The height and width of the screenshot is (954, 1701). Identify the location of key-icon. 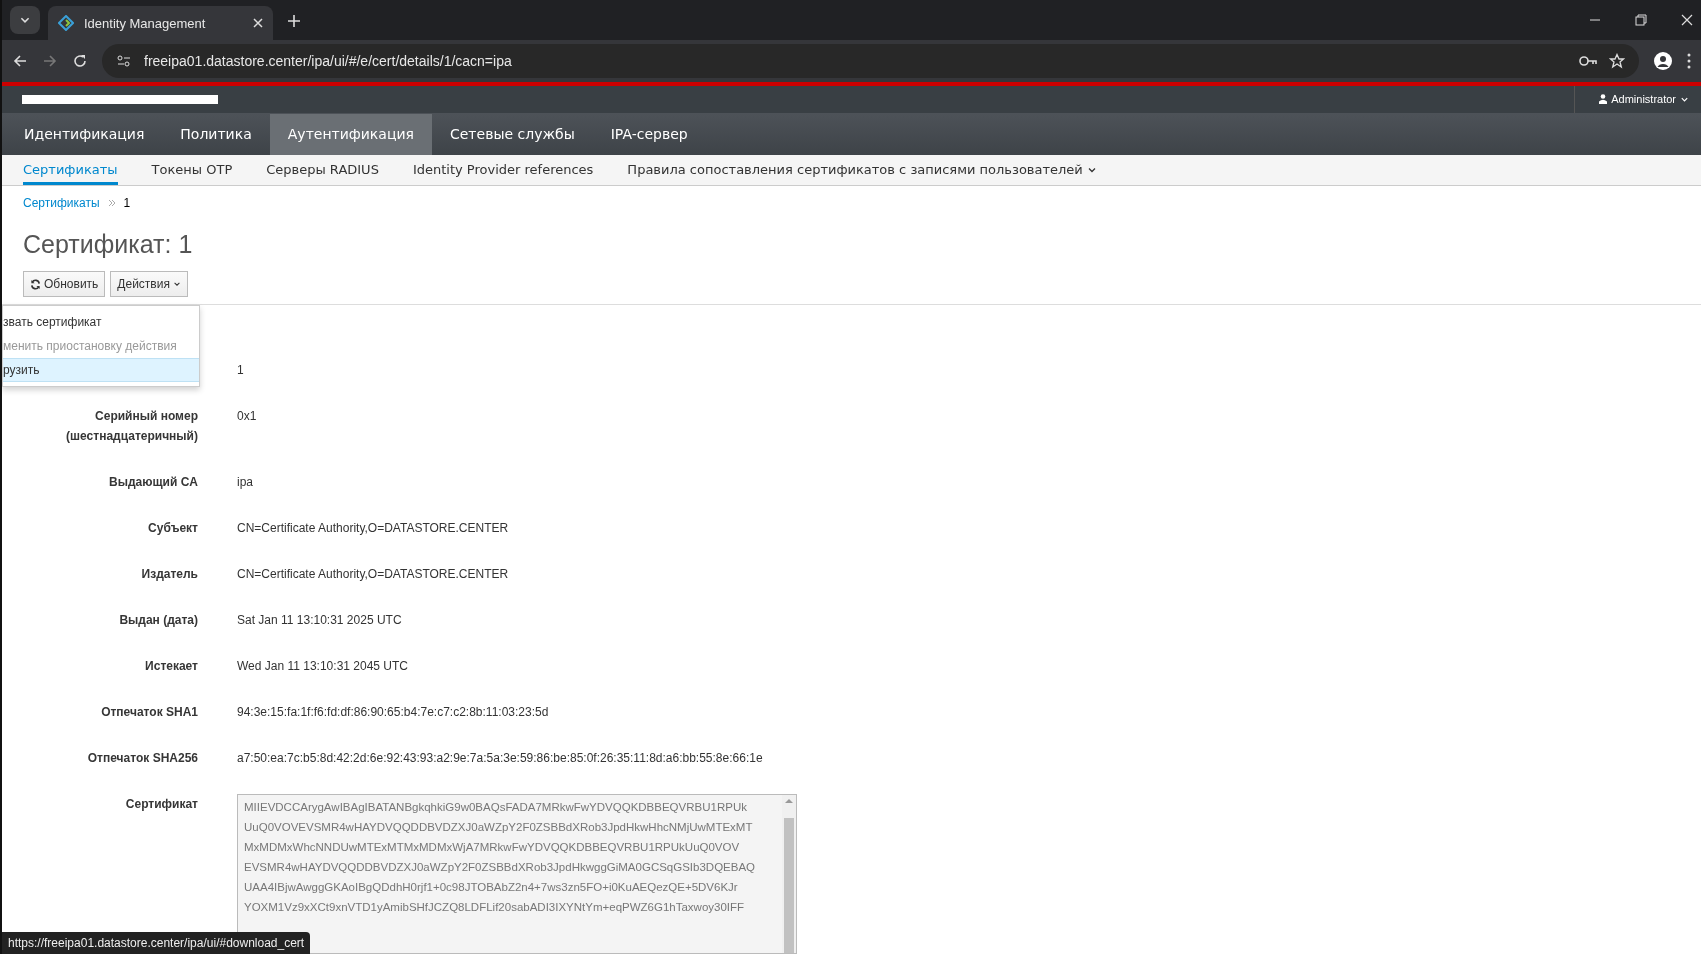
(1588, 60).